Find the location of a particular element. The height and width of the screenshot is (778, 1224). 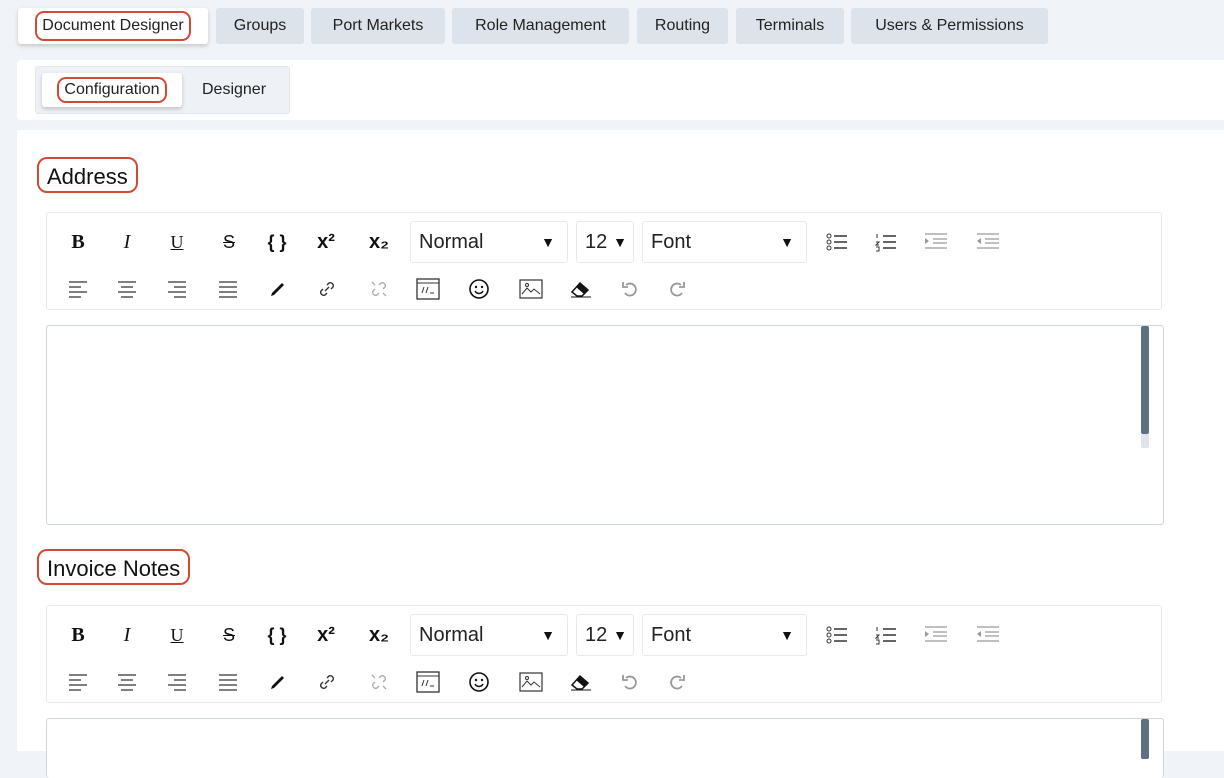

tab-label: Configuration is located at coordinates (112, 90).